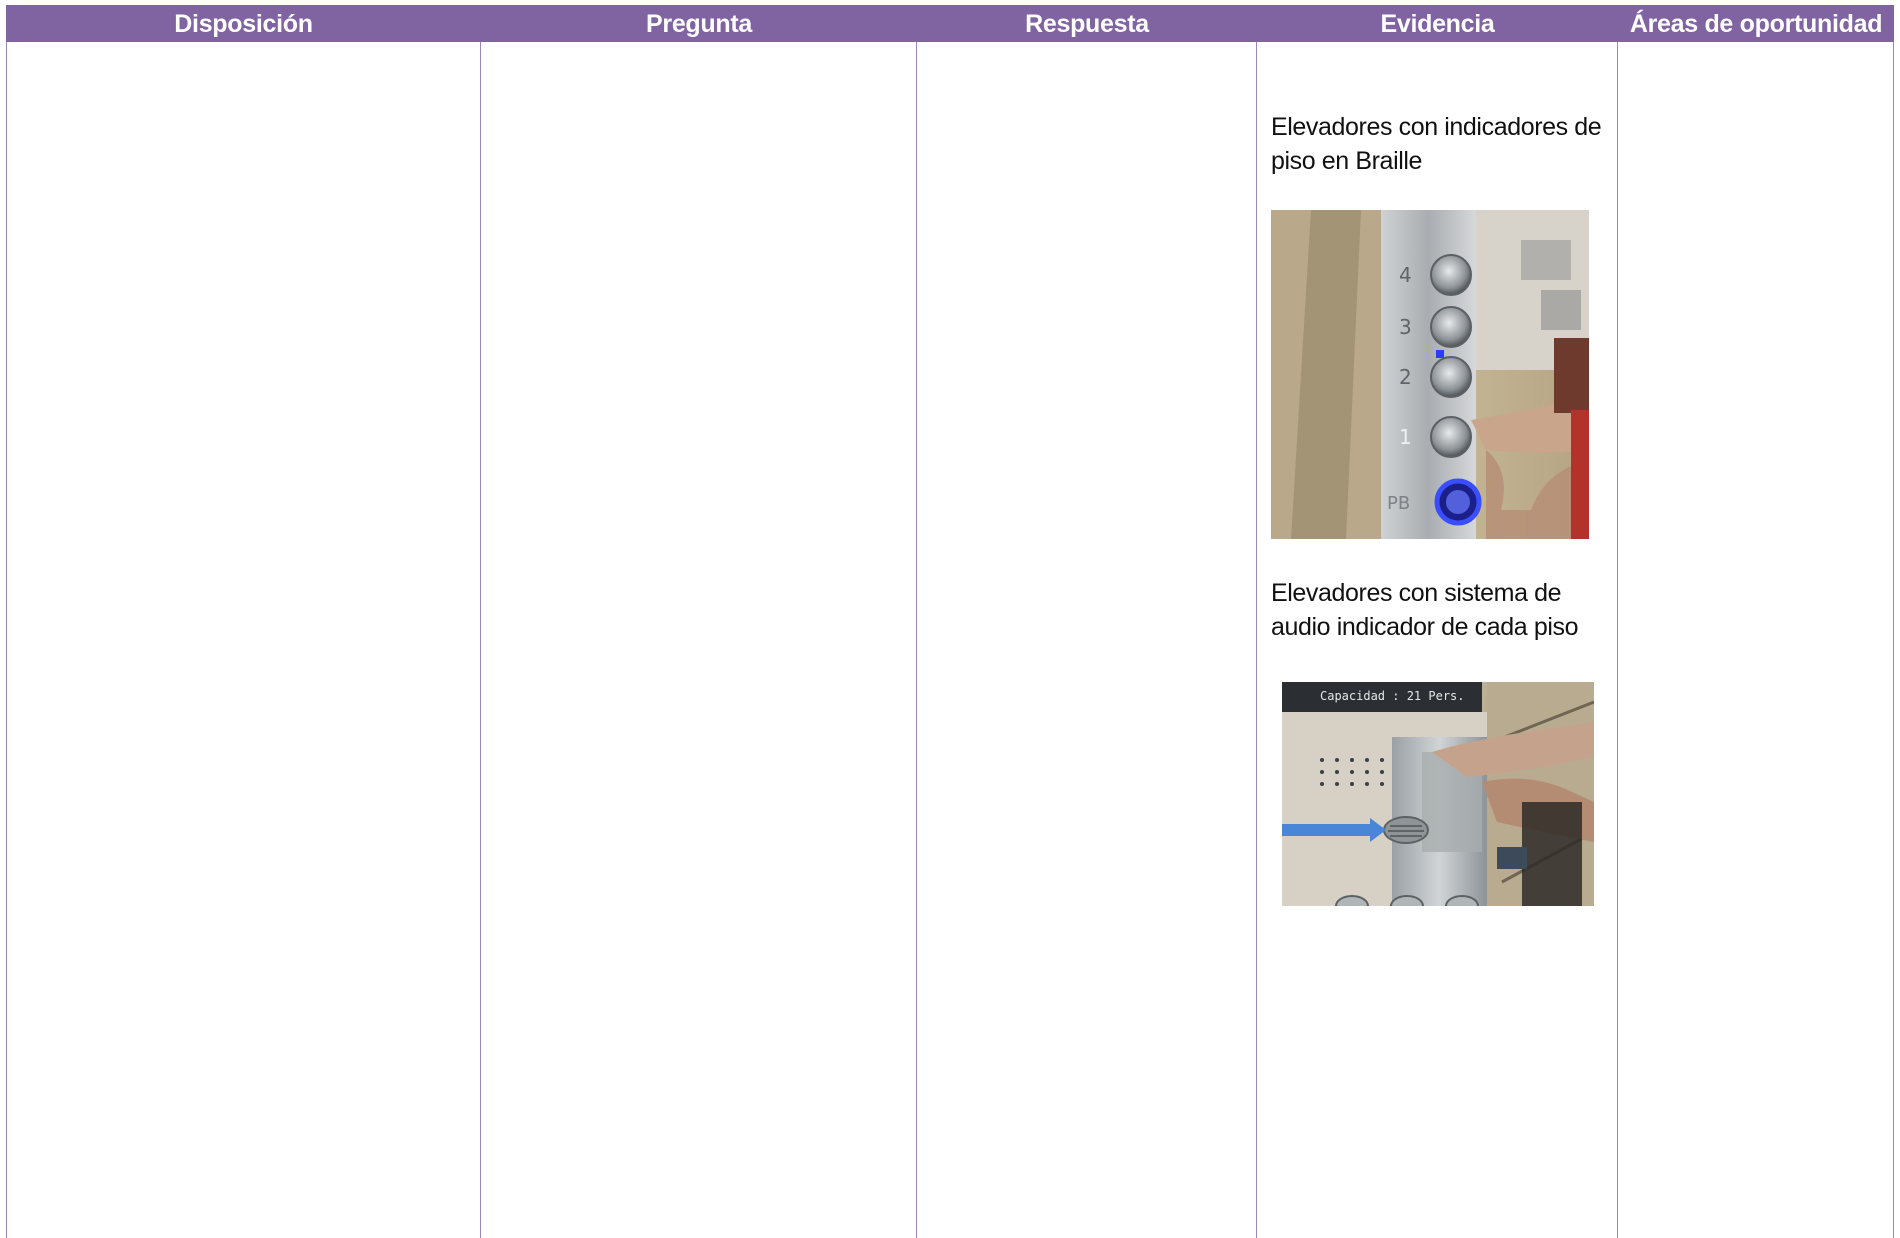 Image resolution: width=1900 pixels, height=1238 pixels. I want to click on elevator-braille-photo: 4 3 2 1 PB, so click(1430, 374).